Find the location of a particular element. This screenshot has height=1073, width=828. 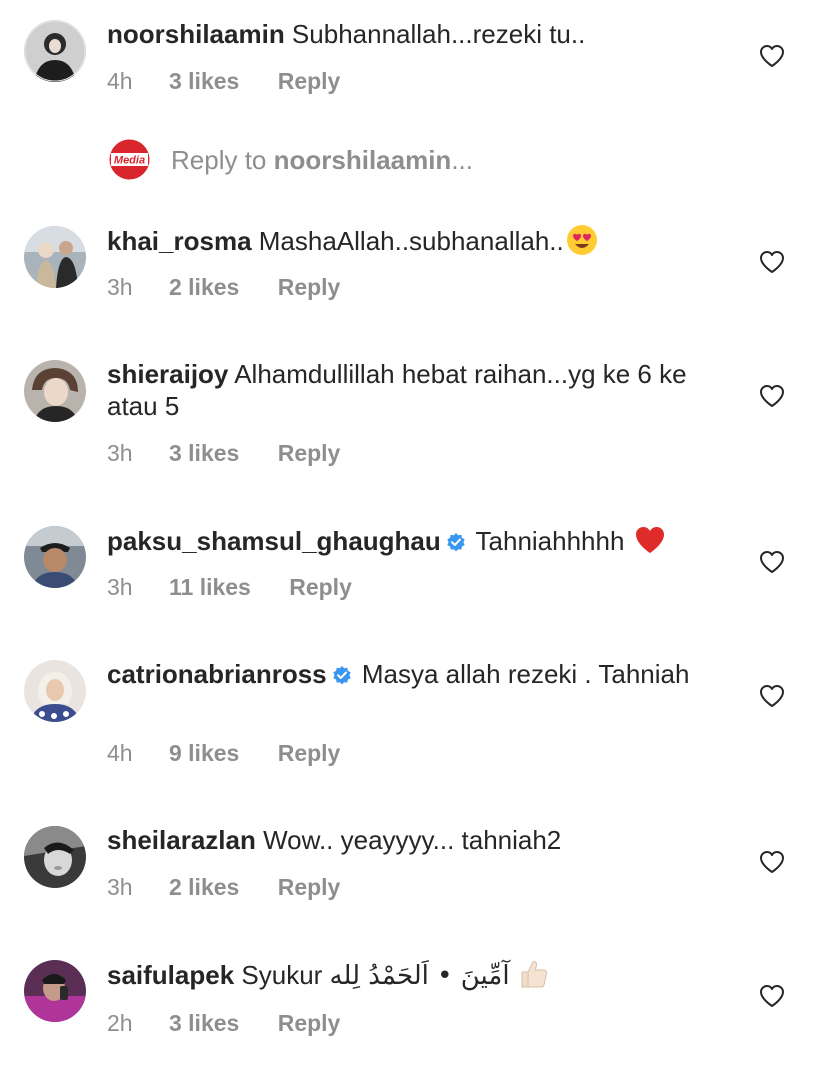

comment-body: Tahniahhhhh is located at coordinates (550, 541).